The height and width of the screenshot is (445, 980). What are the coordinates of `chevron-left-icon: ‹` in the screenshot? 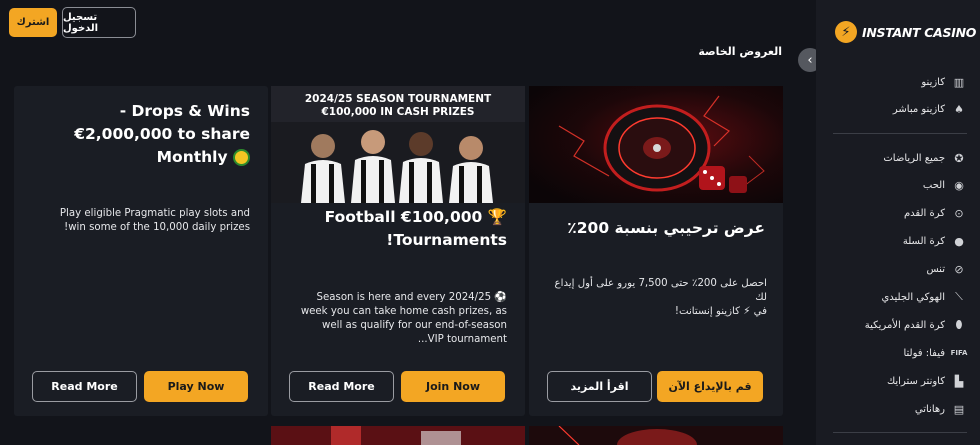 It's located at (810, 60).